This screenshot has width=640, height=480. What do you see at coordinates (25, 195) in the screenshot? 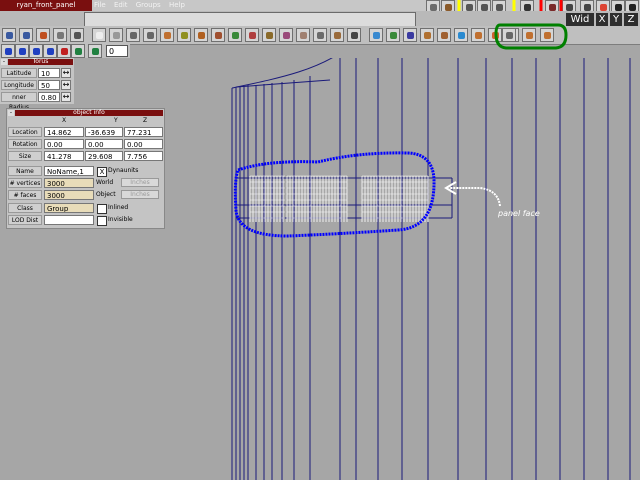
I see `faces-label: # faces` at bounding box center [25, 195].